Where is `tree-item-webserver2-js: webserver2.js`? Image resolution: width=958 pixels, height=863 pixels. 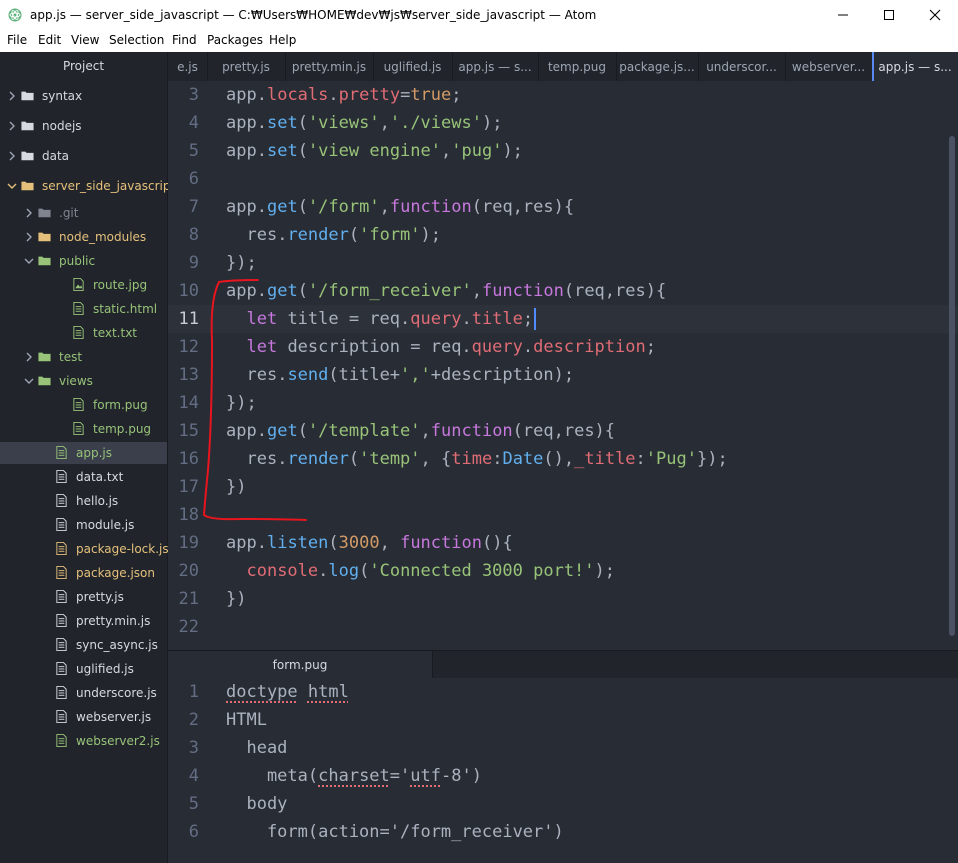
tree-item-webserver2-js: webserver2.js is located at coordinates (83, 741).